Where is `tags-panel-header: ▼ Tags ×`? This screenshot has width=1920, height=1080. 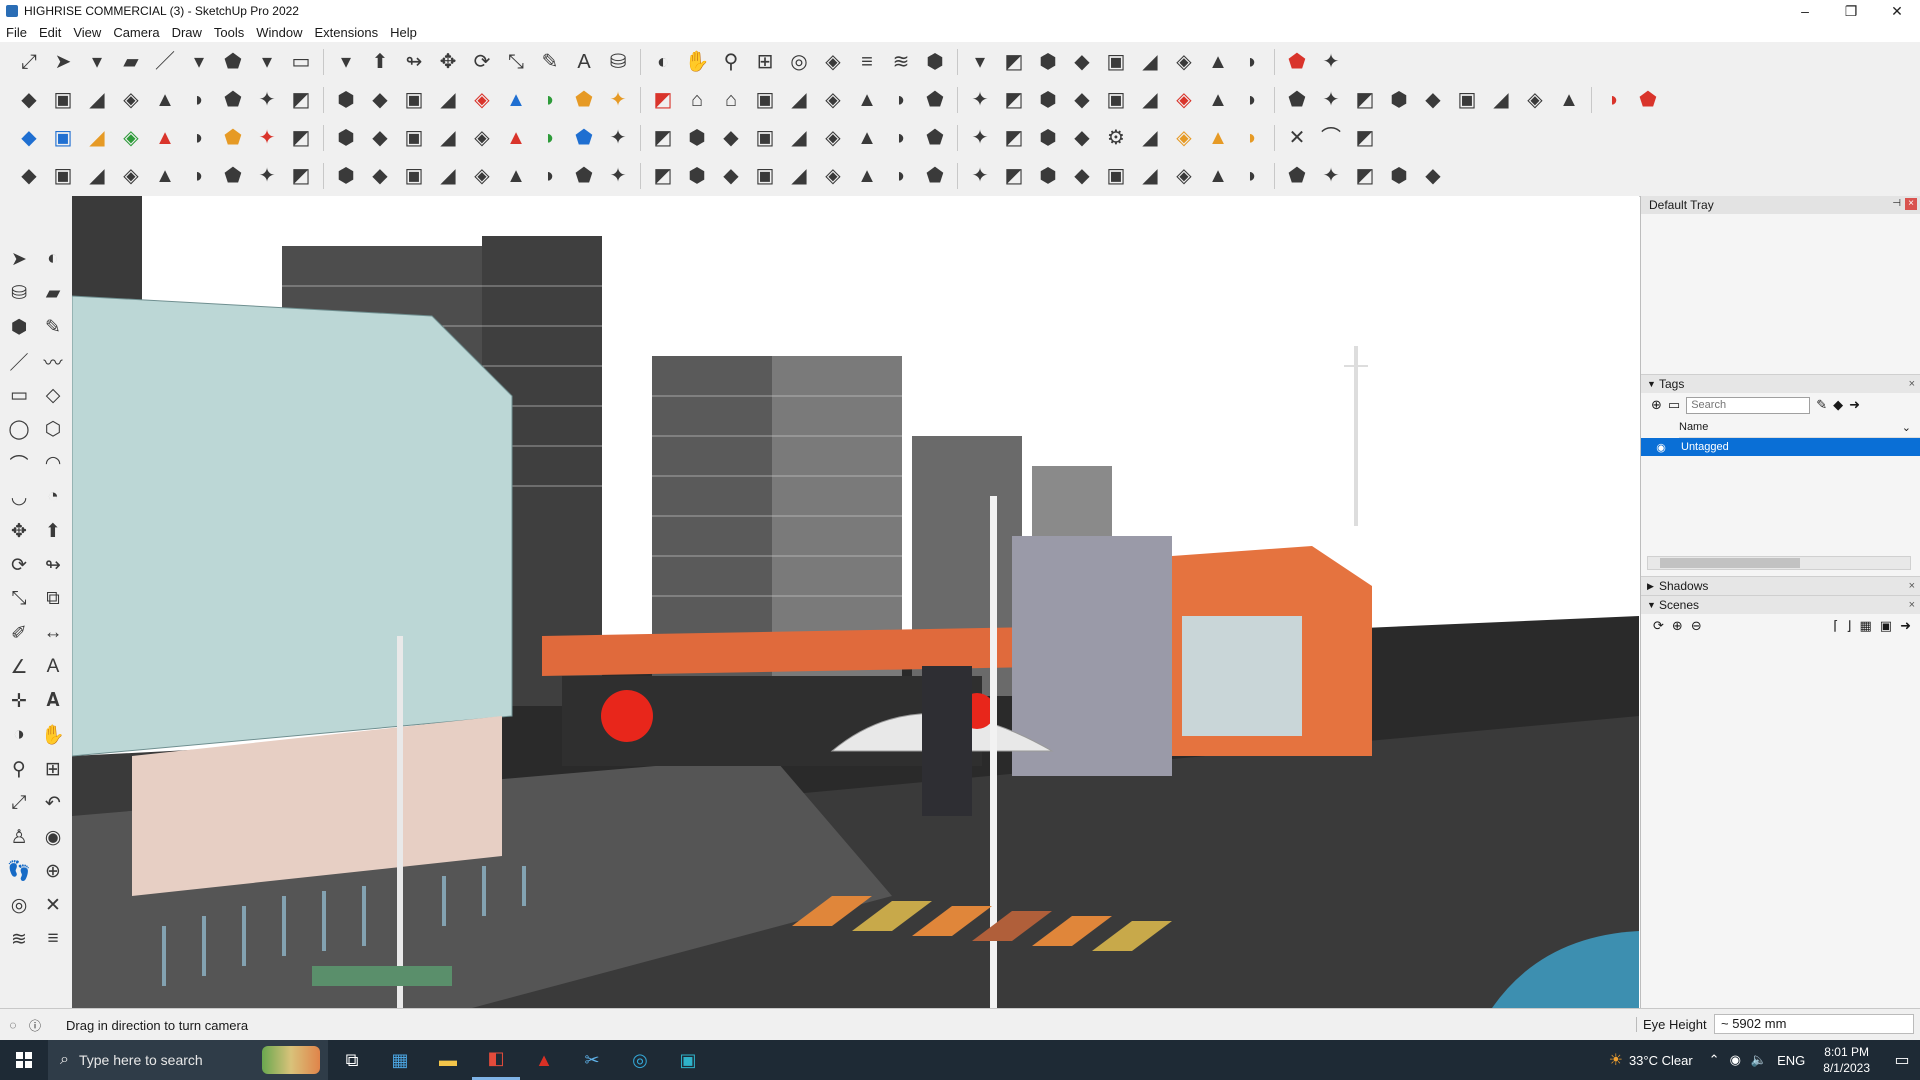 tags-panel-header: ▼ Tags × is located at coordinates (1780, 383).